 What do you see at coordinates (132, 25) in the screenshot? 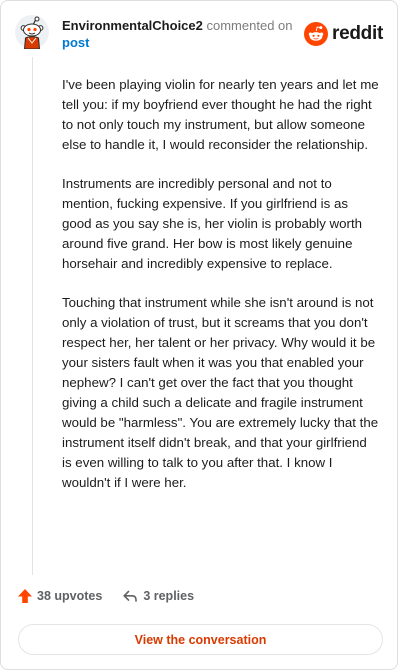
I see `username-link: EnvironmentalChoice2` at bounding box center [132, 25].